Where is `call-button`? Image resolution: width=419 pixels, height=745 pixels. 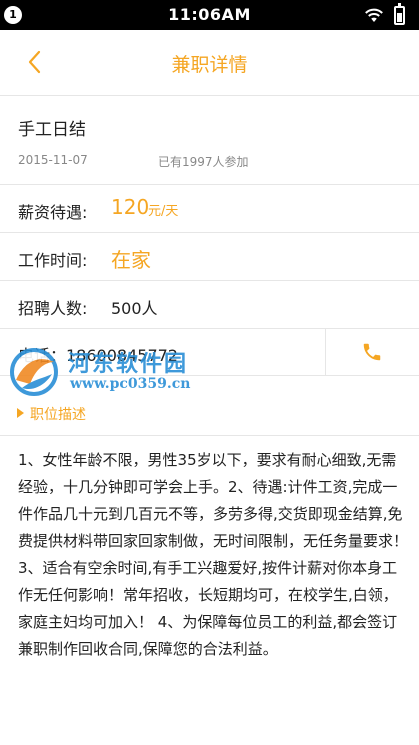 call-button is located at coordinates (372, 352).